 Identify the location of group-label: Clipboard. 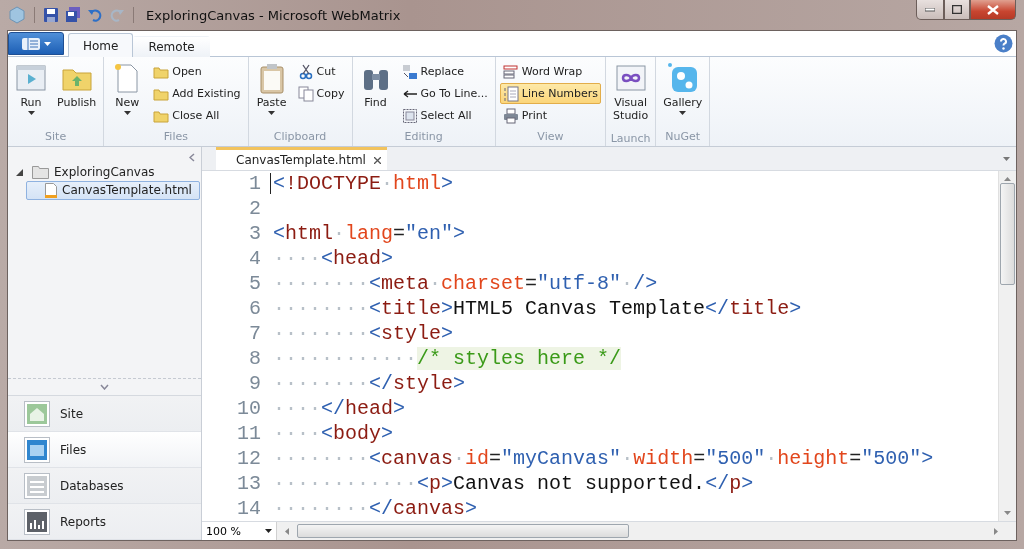
(300, 137).